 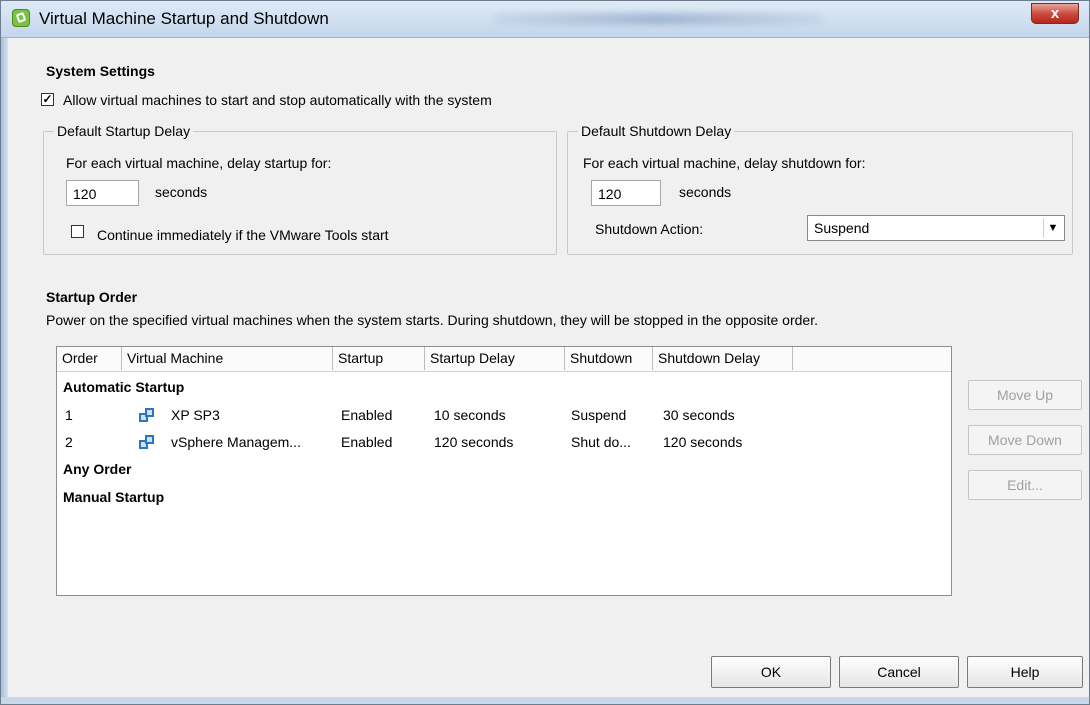 I want to click on startup-delay-legend: Default Startup Delay, so click(x=124, y=131).